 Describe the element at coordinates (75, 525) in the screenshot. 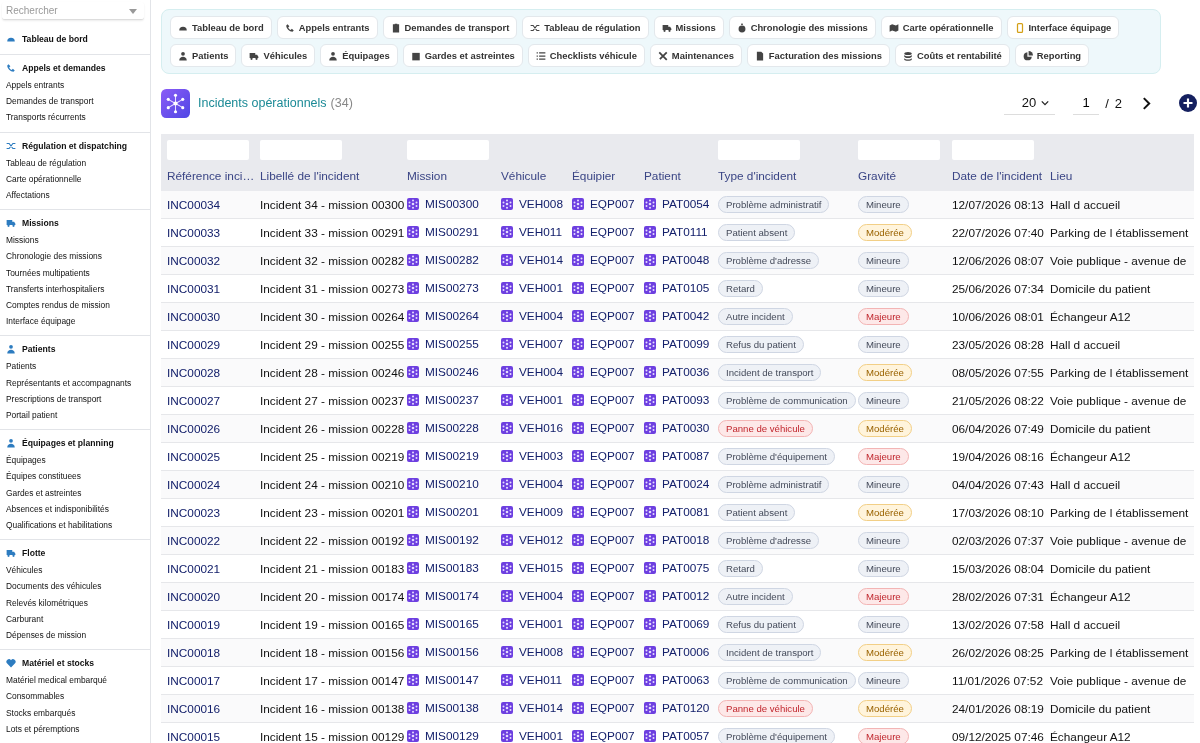

I see `sidebar-item: Qualifications et habilitations` at that location.